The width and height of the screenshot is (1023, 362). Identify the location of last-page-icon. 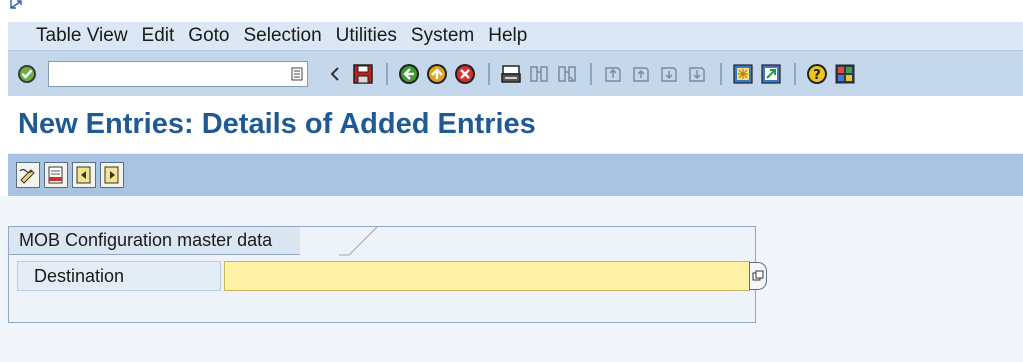
(697, 74).